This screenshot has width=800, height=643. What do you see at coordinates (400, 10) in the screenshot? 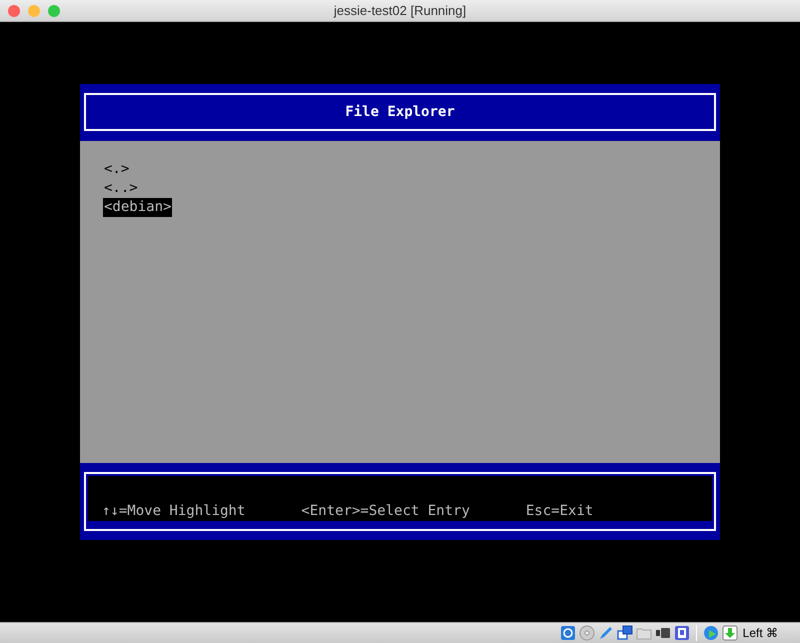
I see `window-title: jessie-test02 [Running]` at bounding box center [400, 10].